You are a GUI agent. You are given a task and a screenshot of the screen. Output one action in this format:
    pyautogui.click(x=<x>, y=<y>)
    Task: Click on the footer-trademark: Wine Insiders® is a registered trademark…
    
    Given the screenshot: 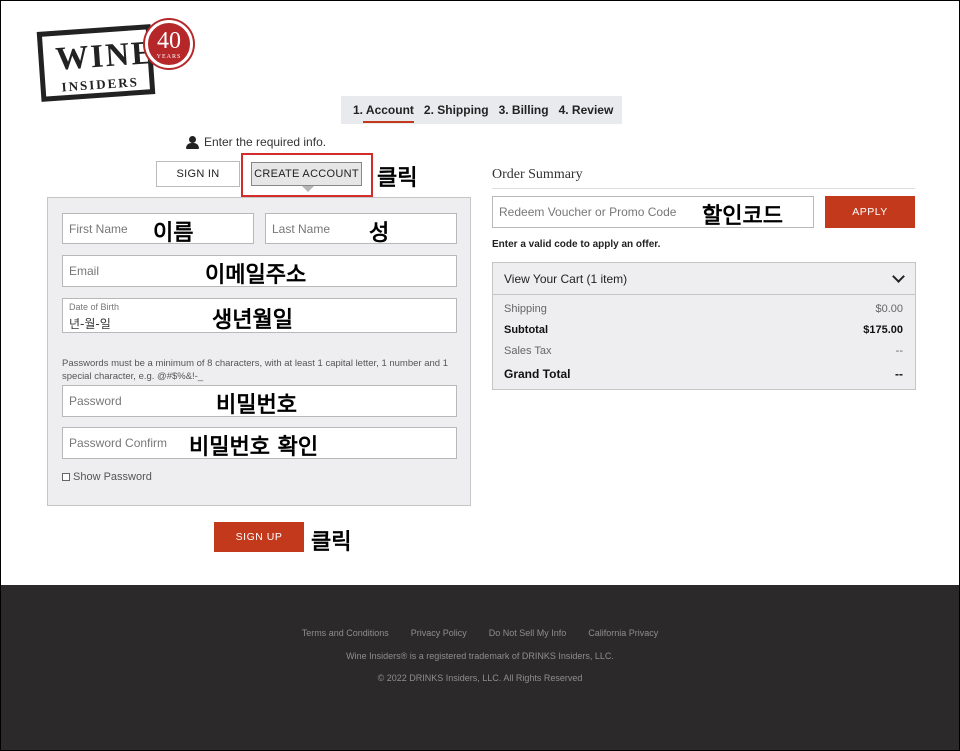 What is the action you would take?
    pyautogui.click(x=480, y=656)
    